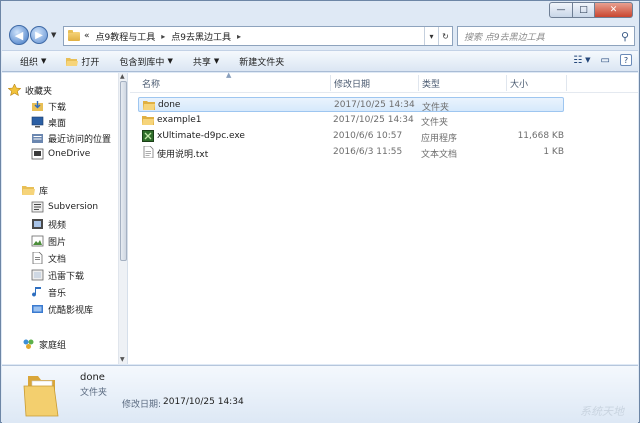 Image resolution: width=640 pixels, height=423 pixels. Describe the element at coordinates (82, 61) in the screenshot. I see `open-button: 打开` at that location.